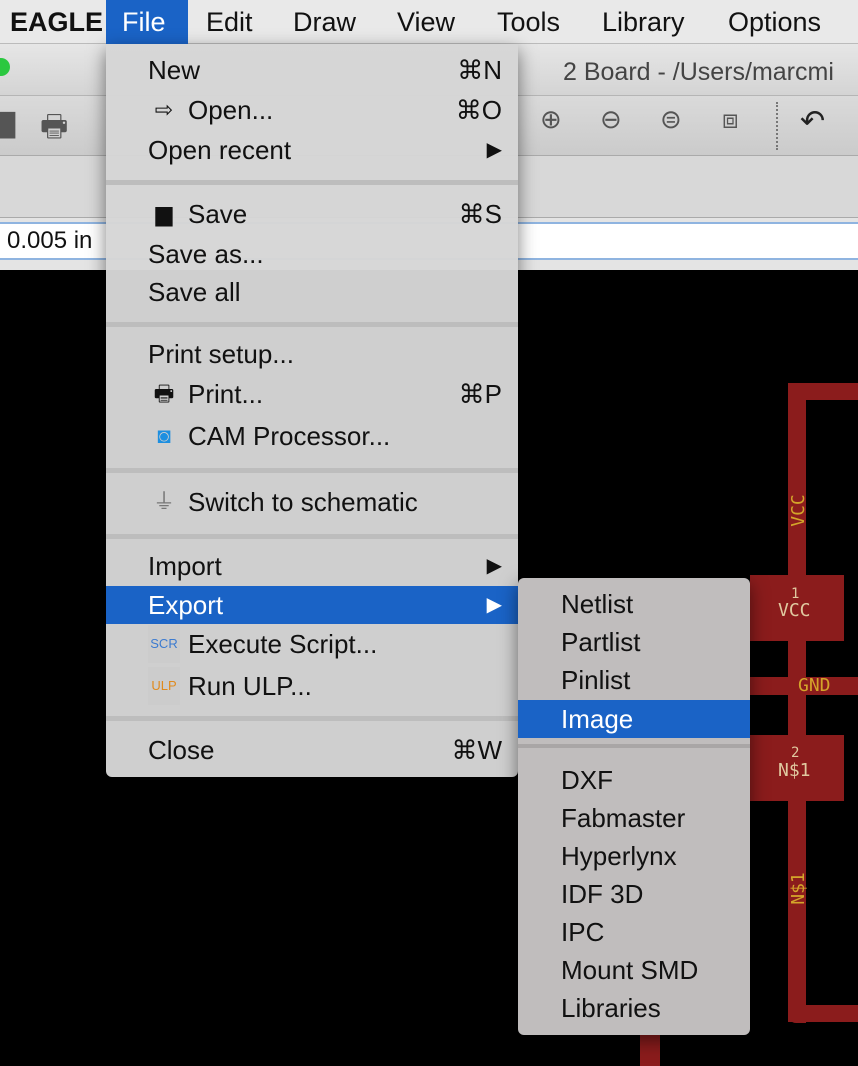 This screenshot has height=1066, width=858. Describe the element at coordinates (698, 72) in the screenshot. I see `window-title: 2 Board - /Users/marcmi` at that location.